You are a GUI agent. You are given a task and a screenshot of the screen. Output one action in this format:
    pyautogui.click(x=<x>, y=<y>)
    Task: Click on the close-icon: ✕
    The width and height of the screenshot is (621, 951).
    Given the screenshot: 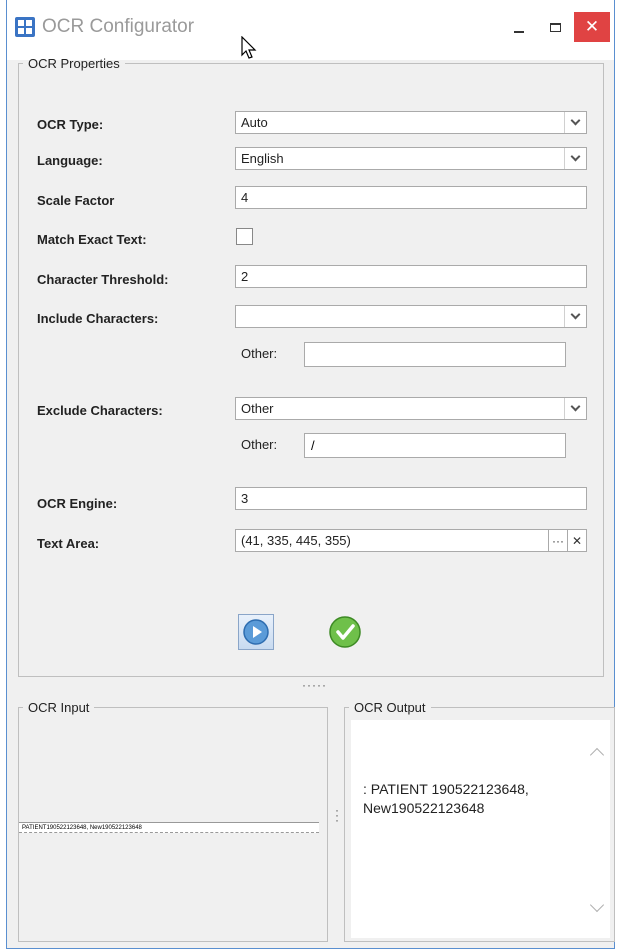 What is the action you would take?
    pyautogui.click(x=592, y=26)
    